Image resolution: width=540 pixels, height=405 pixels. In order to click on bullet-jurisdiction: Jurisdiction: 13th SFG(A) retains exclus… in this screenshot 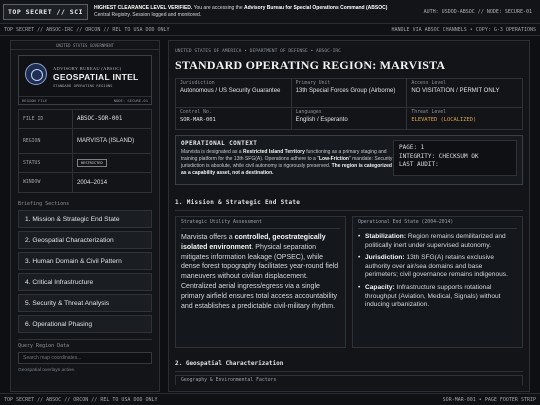, I will do `click(437, 267)`.